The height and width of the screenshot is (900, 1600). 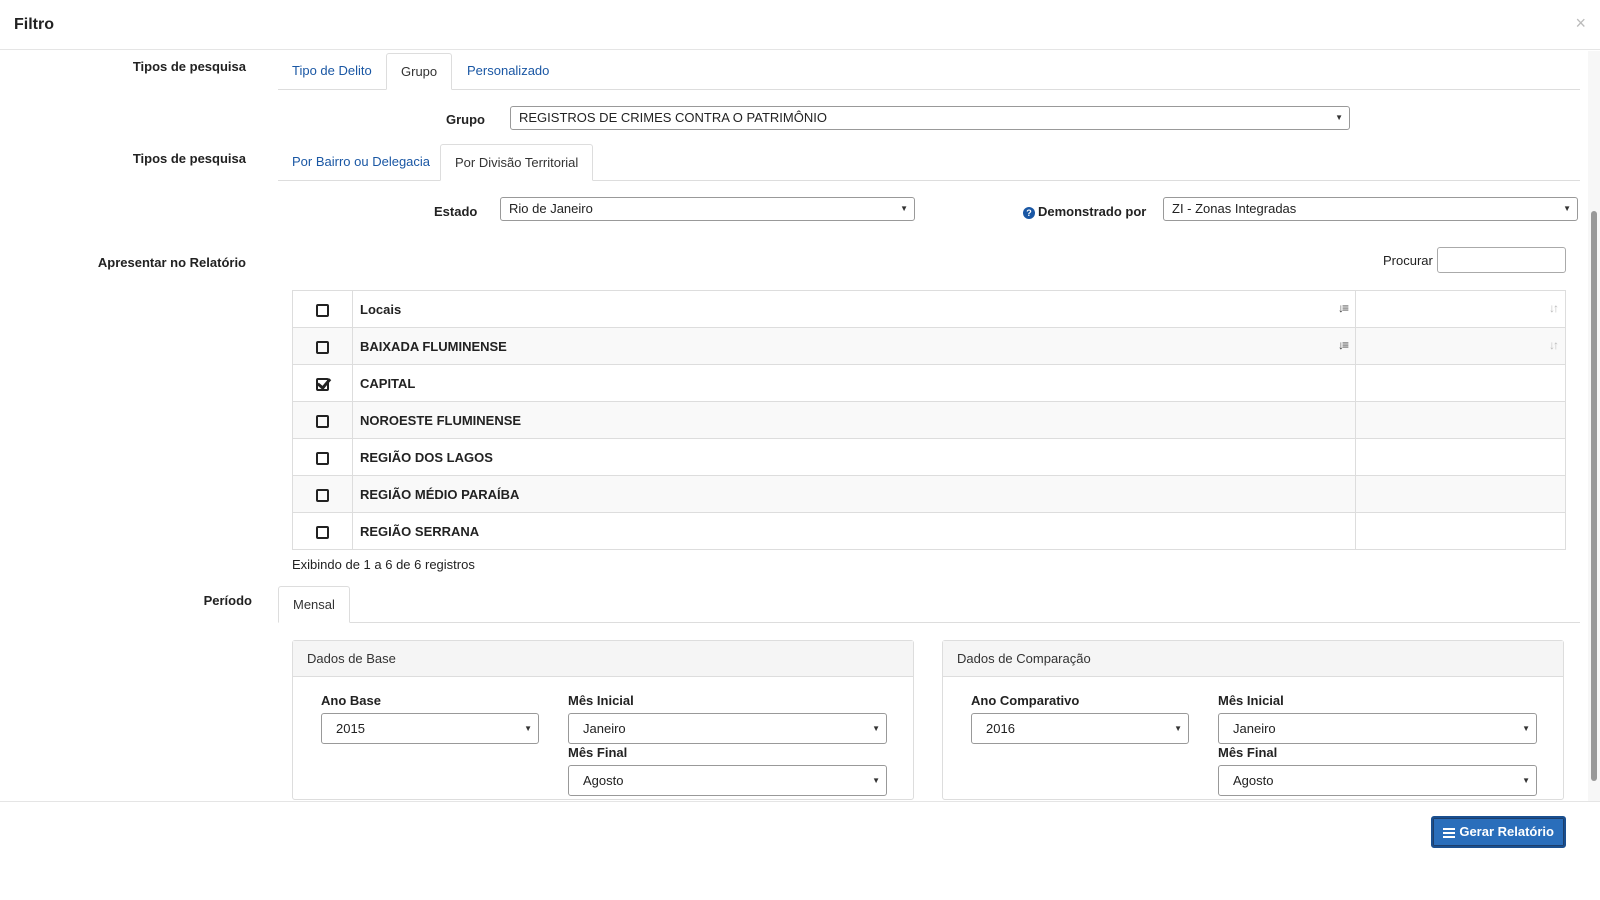 I want to click on scrollbar-thumb, so click(x=1594, y=496).